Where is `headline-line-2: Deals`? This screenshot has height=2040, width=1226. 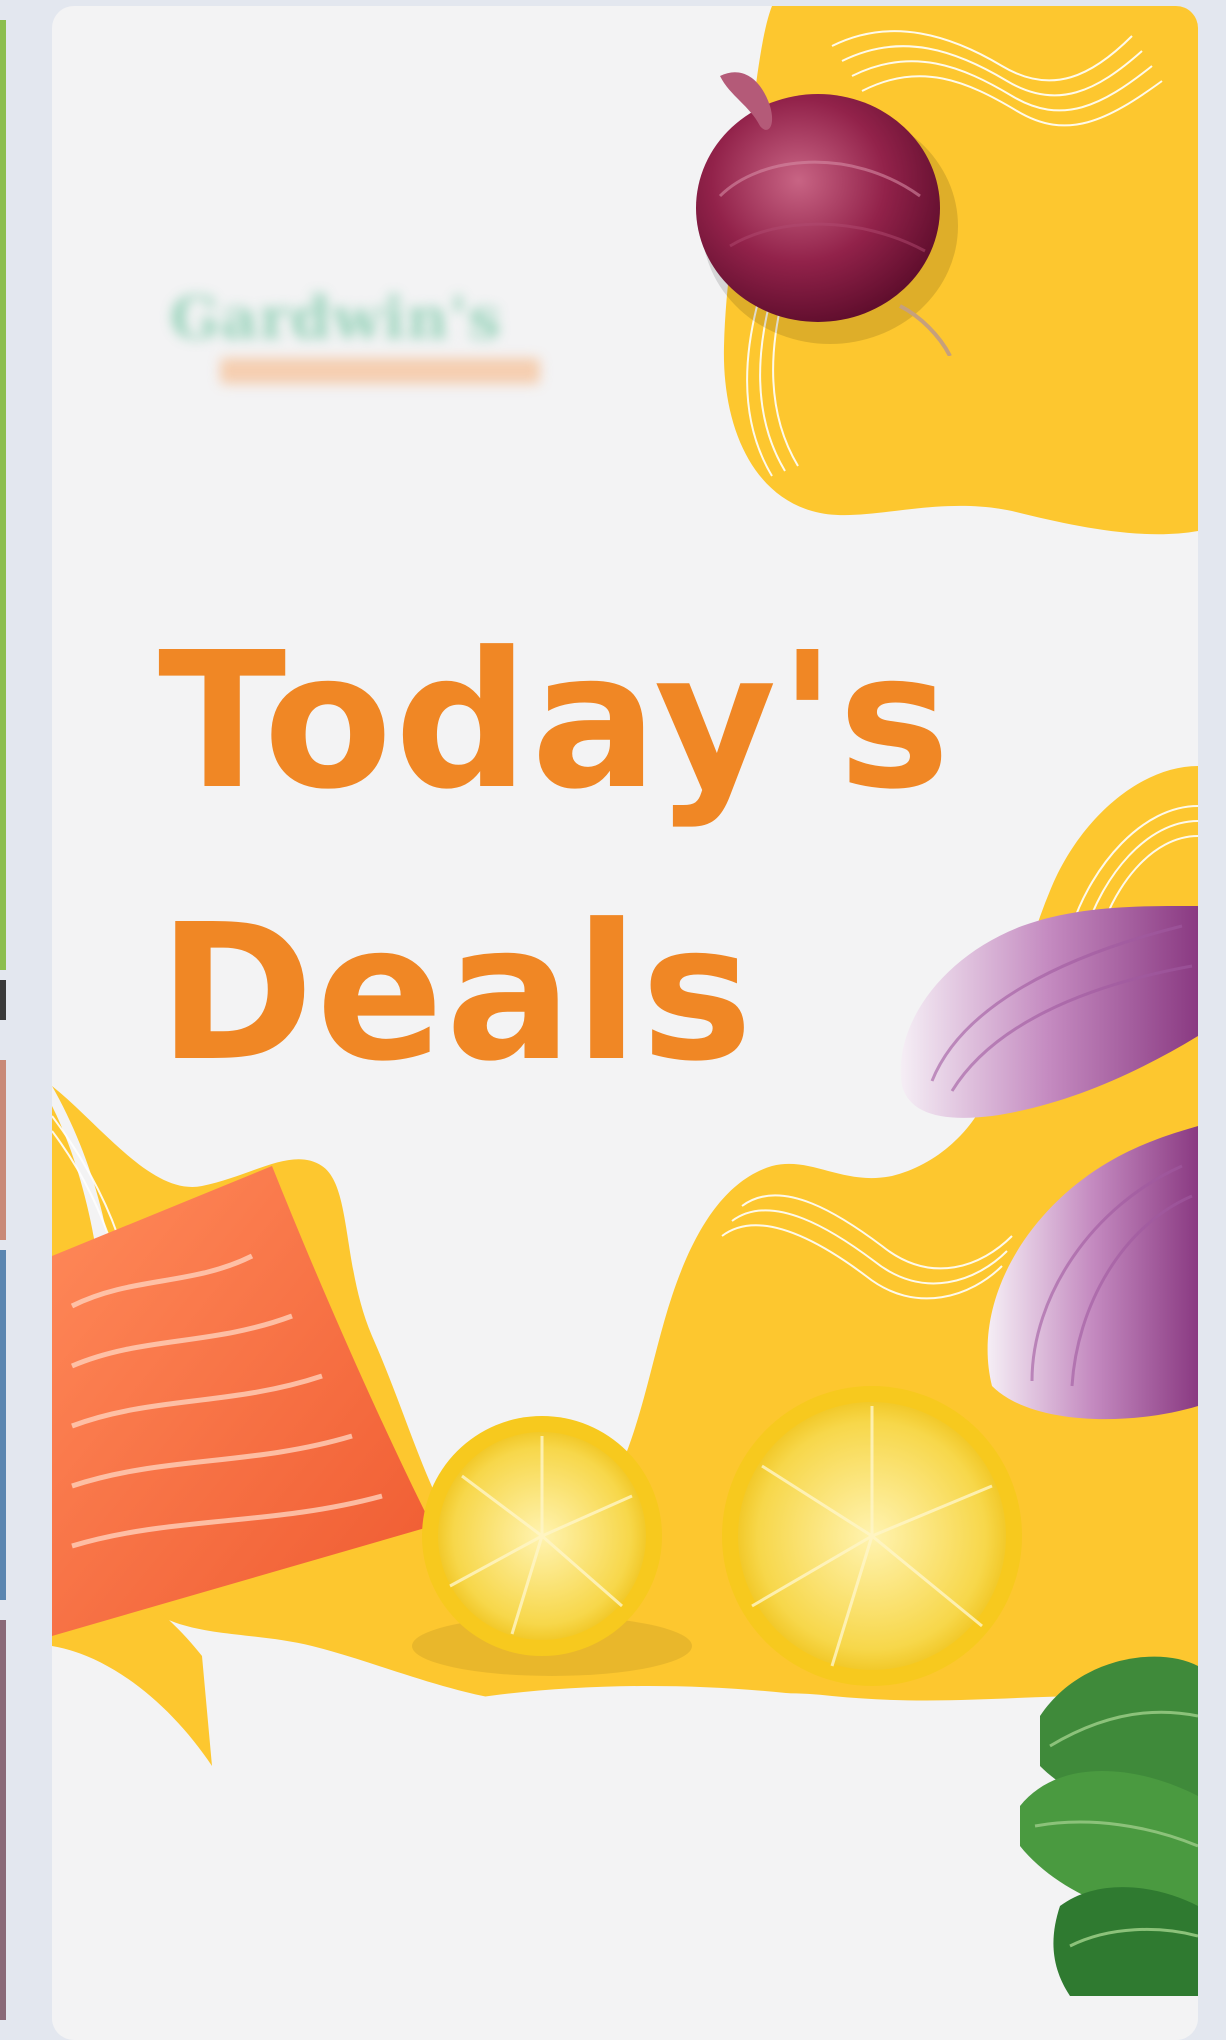
headline-line-2: Deals is located at coordinates (456, 993).